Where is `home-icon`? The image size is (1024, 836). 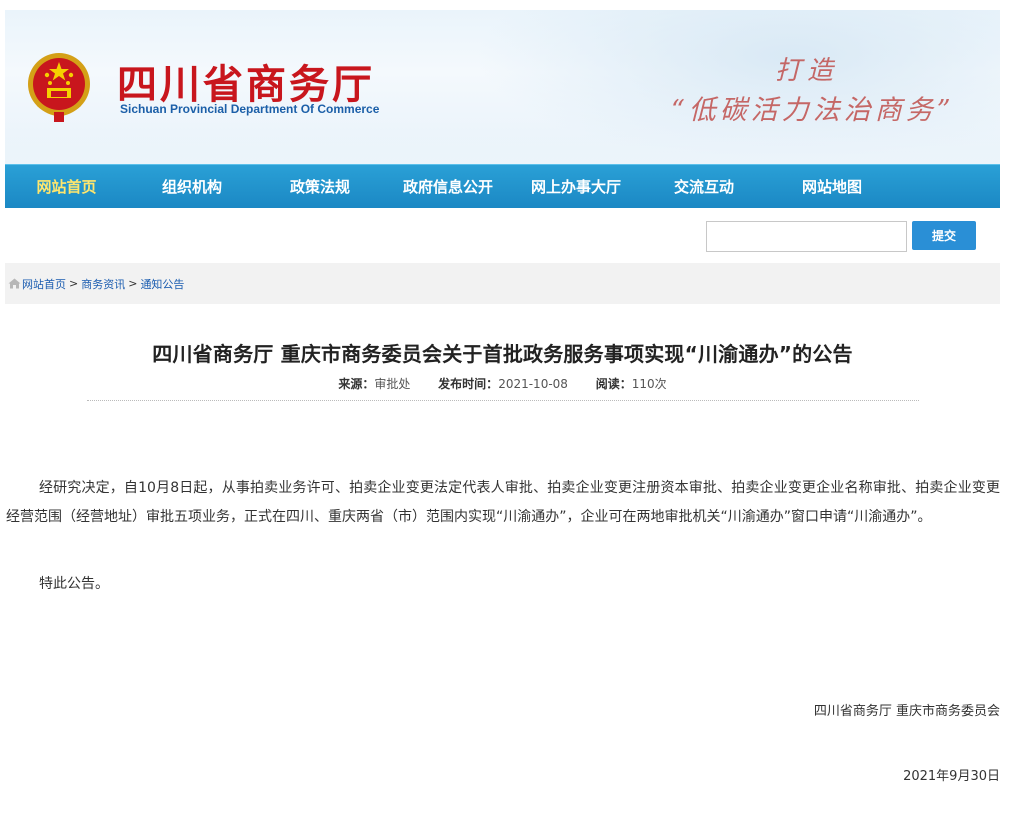 home-icon is located at coordinates (14, 283).